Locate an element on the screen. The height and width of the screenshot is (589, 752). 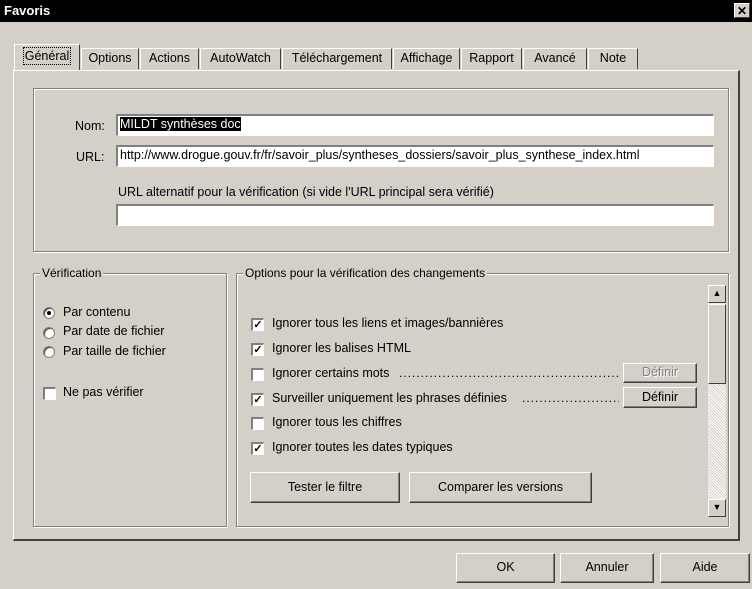
radio-par-taille-label: Par taille de fichier is located at coordinates (114, 351).